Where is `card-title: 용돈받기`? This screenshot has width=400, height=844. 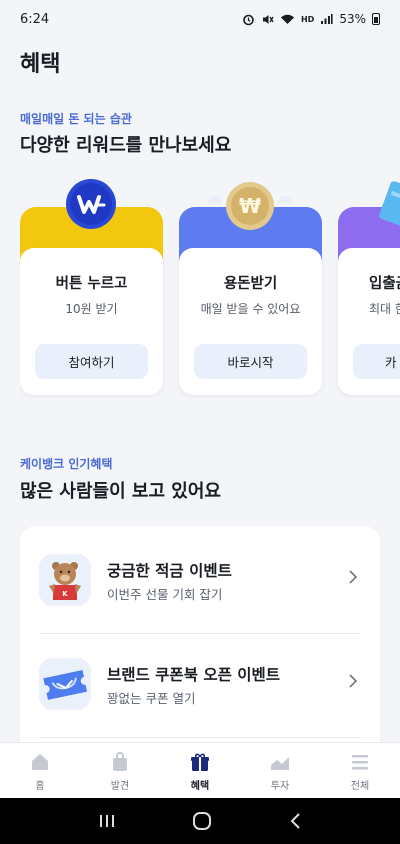 card-title: 용돈받기 is located at coordinates (250, 284).